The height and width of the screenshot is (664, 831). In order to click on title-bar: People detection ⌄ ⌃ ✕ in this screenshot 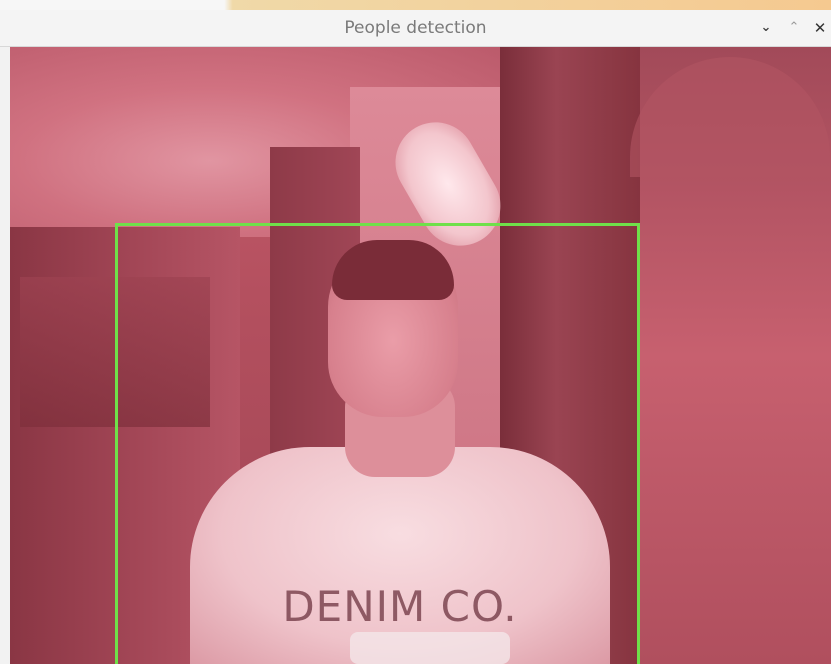, I will do `click(415, 28)`.